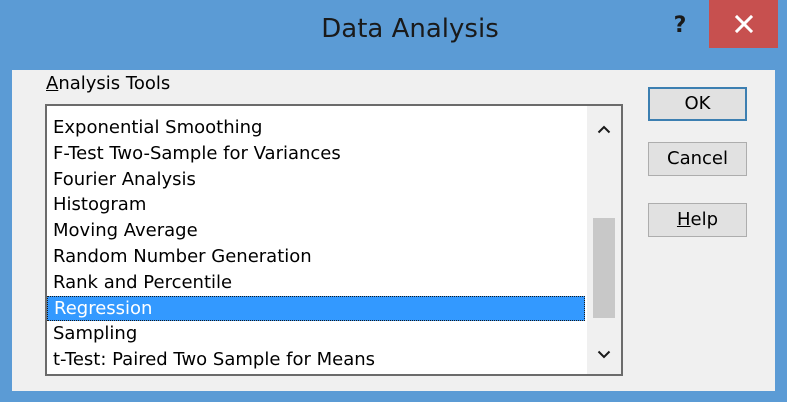 This screenshot has width=787, height=402. What do you see at coordinates (316, 154) in the screenshot?
I see `list-item-f-test: F-Test Two-Sample for Variances` at bounding box center [316, 154].